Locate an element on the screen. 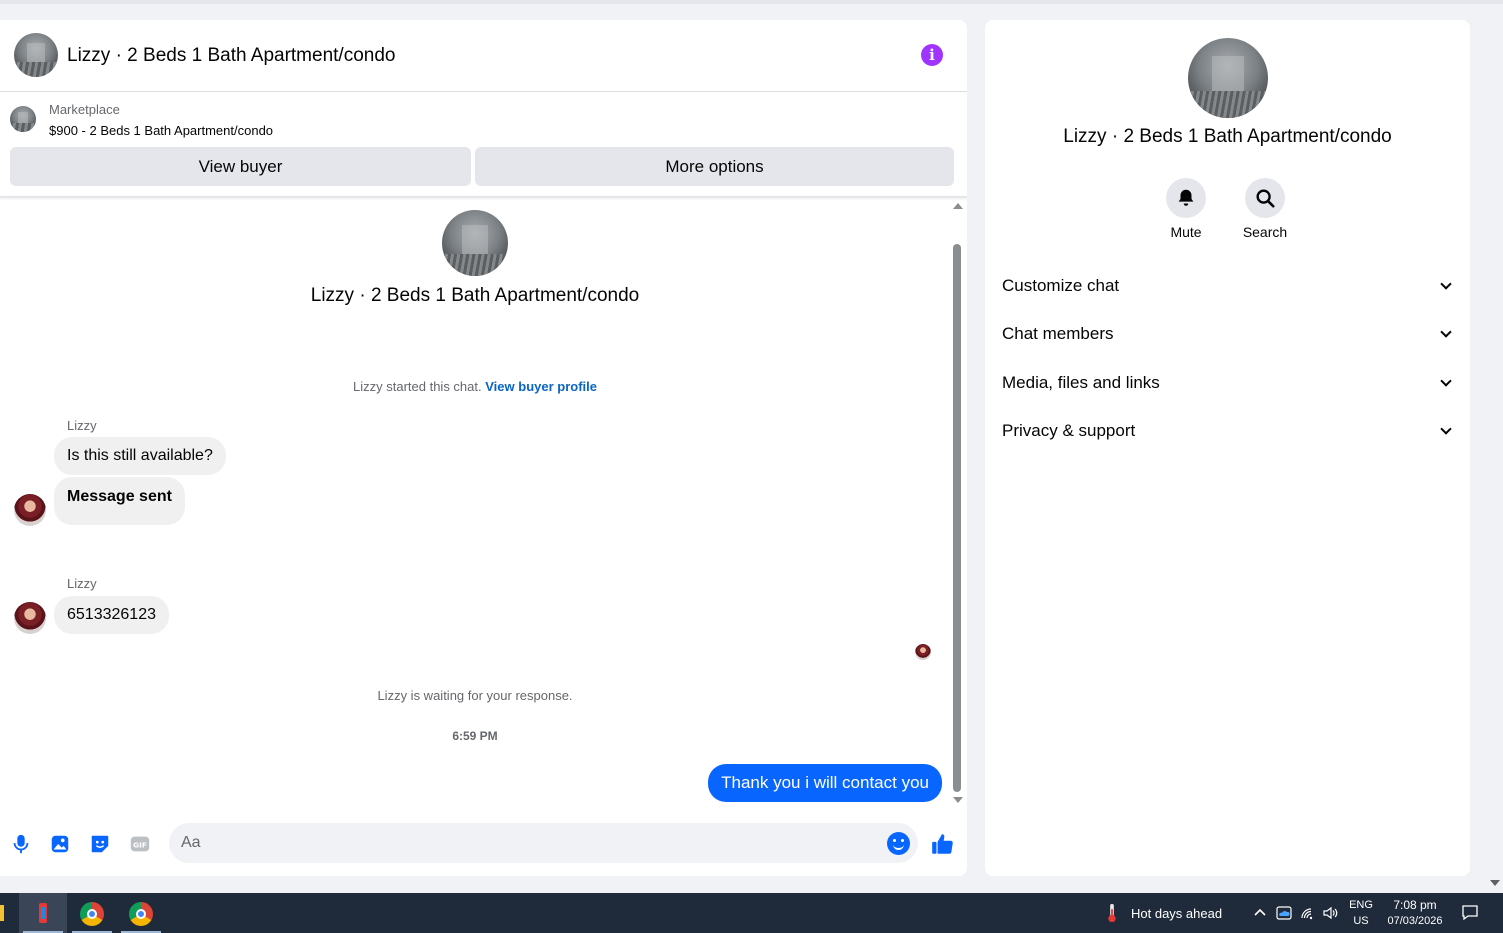 The height and width of the screenshot is (933, 1503). chat-started-text: Lizzy started this chat. is located at coordinates (417, 386).